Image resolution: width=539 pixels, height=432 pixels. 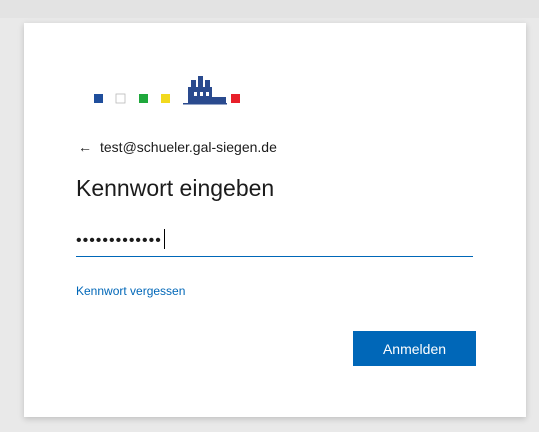 What do you see at coordinates (188, 147) in the screenshot?
I see `account-email: test@schueler.gal-siegen.de` at bounding box center [188, 147].